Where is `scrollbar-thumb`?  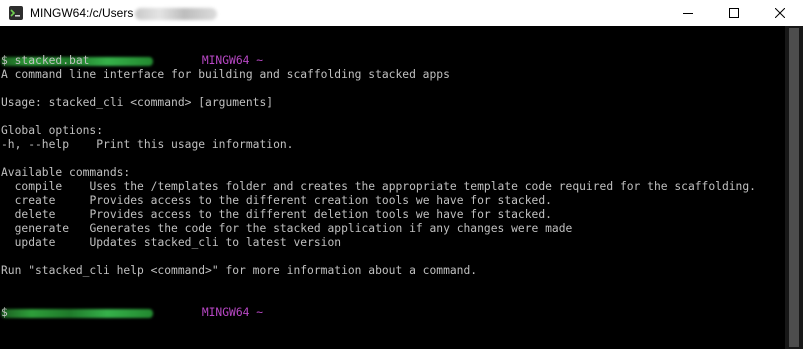
scrollbar-thumb is located at coordinates (794, 187).